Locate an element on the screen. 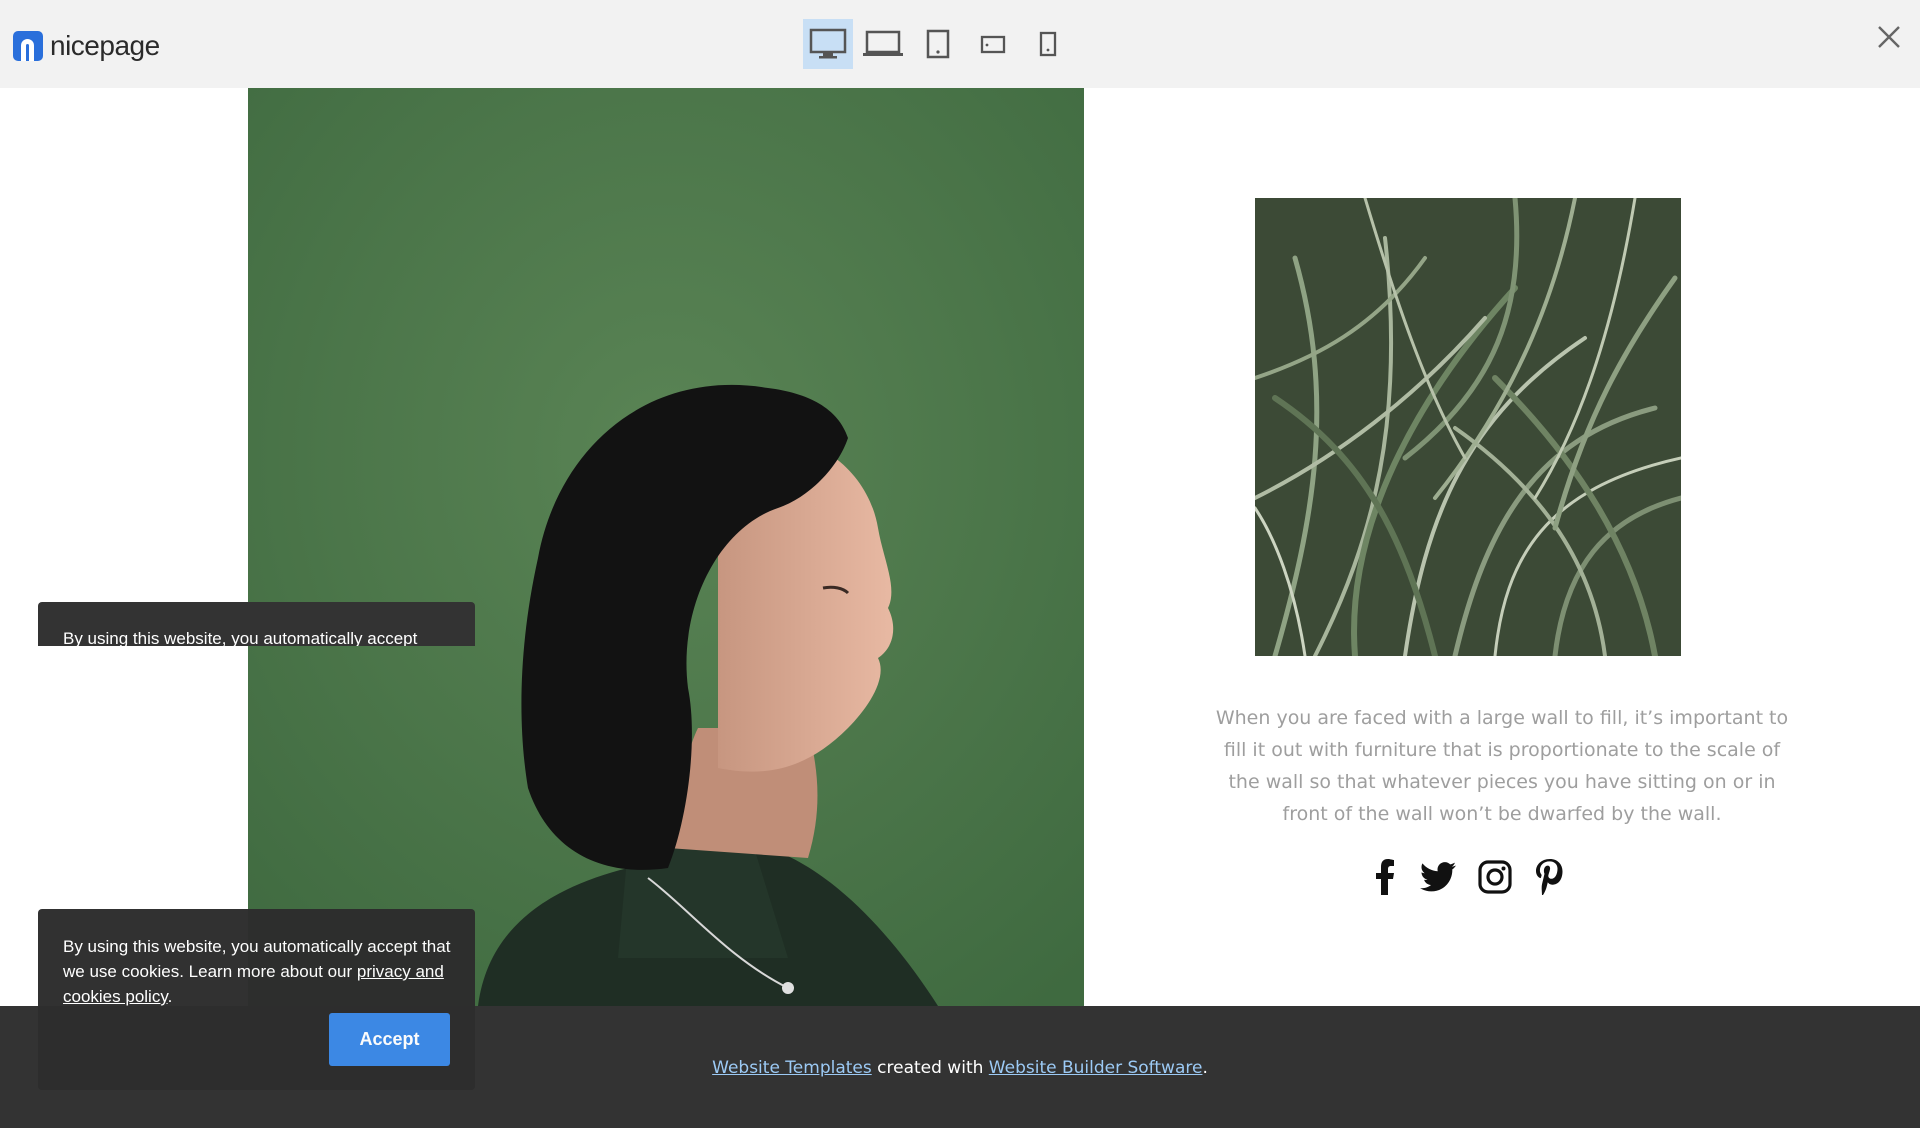 The height and width of the screenshot is (1128, 1920). website-templates-link: Website Templates is located at coordinates (792, 1068).